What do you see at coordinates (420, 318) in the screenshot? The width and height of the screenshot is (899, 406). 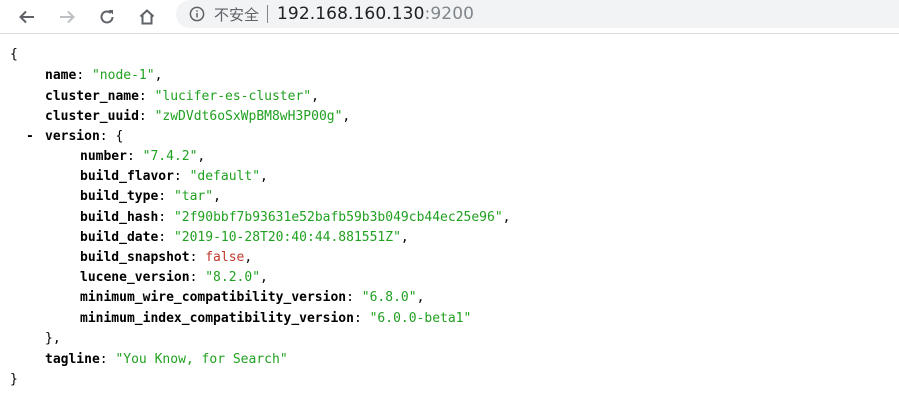 I see `json-string-value: "6.0.0-beta1"` at bounding box center [420, 318].